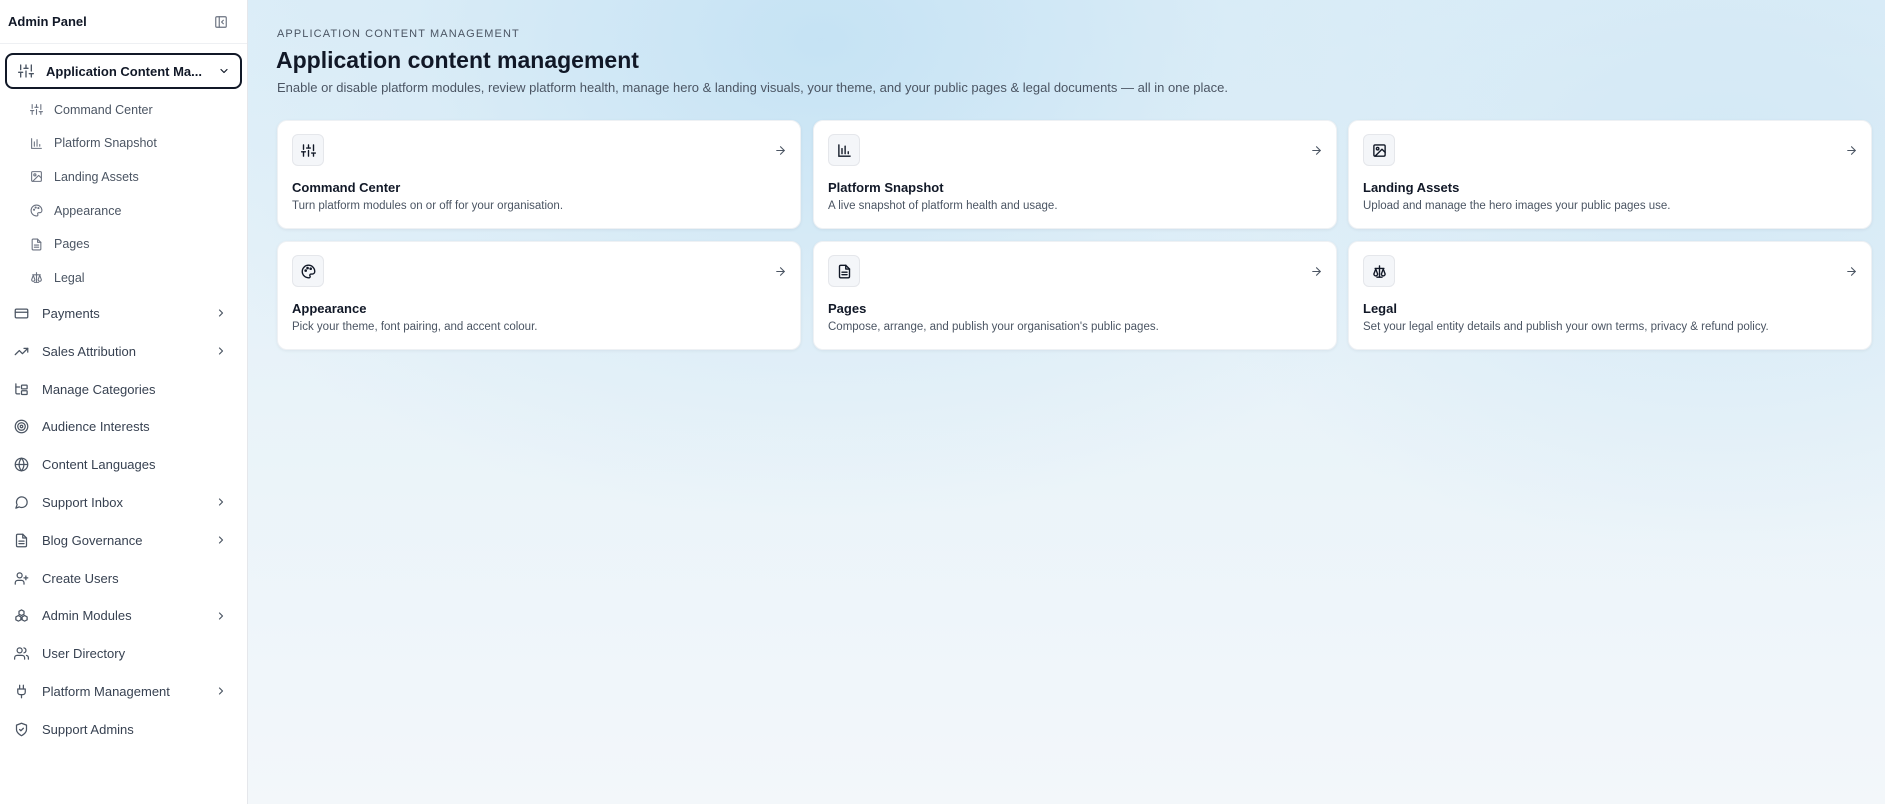 The image size is (1885, 804). I want to click on sidebar-item-content-languages: Content Languages, so click(123, 465).